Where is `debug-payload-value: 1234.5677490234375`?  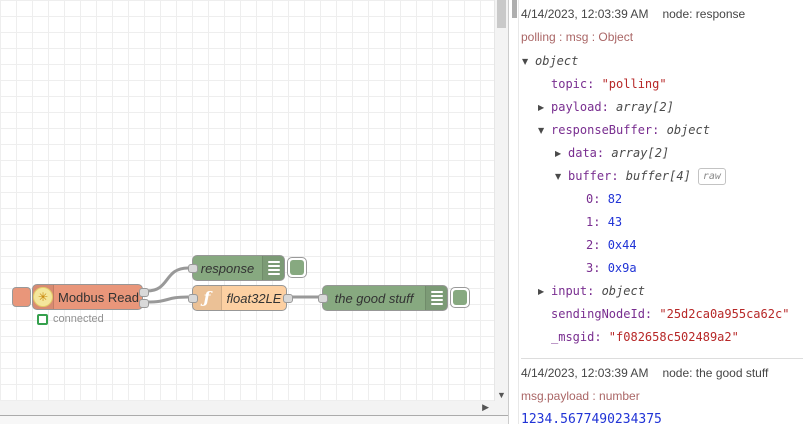 debug-payload-value: 1234.5677490234375 is located at coordinates (591, 418).